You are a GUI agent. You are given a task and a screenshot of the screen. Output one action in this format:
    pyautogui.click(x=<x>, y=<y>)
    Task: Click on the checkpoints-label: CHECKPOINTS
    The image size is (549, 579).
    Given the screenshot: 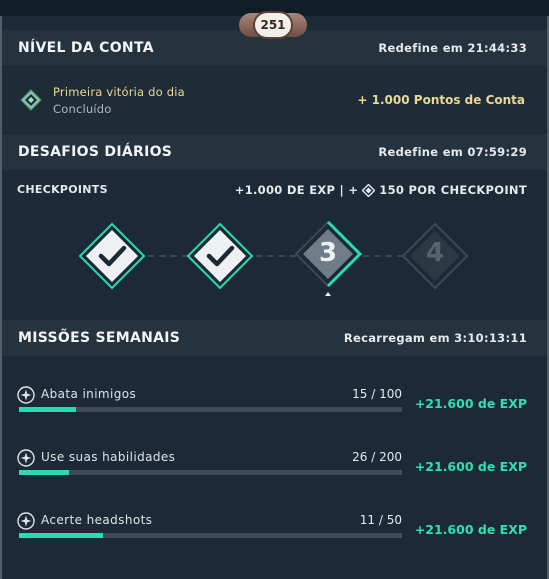 What is the action you would take?
    pyautogui.click(x=62, y=189)
    